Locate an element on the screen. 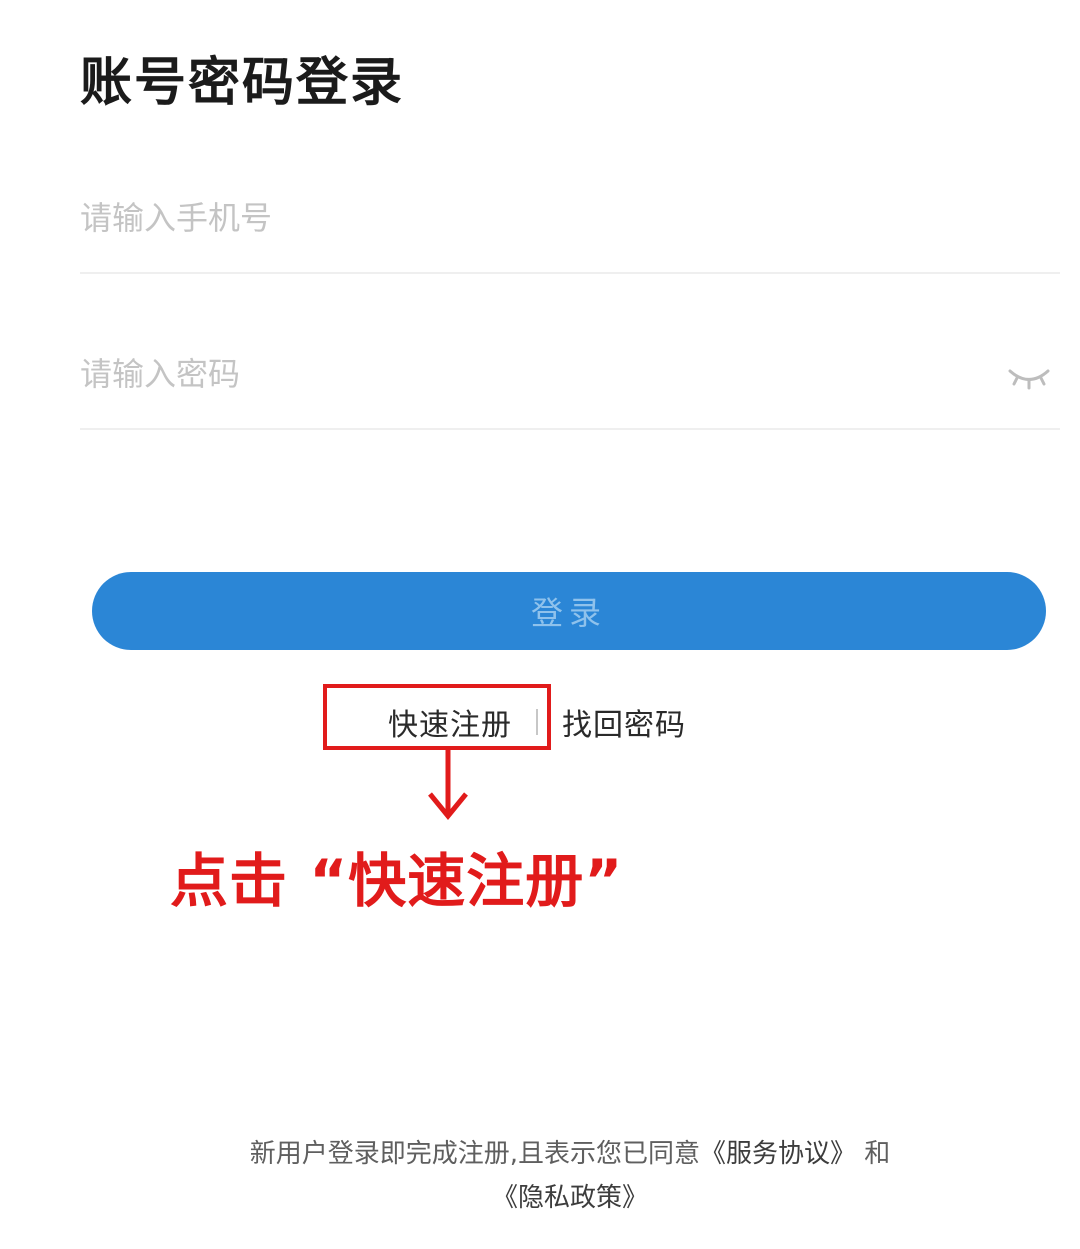  footer-terms: 新用户登录即完成注册,且表示您已同意《服务协议》 和 《隐私政策》 is located at coordinates (570, 1176).